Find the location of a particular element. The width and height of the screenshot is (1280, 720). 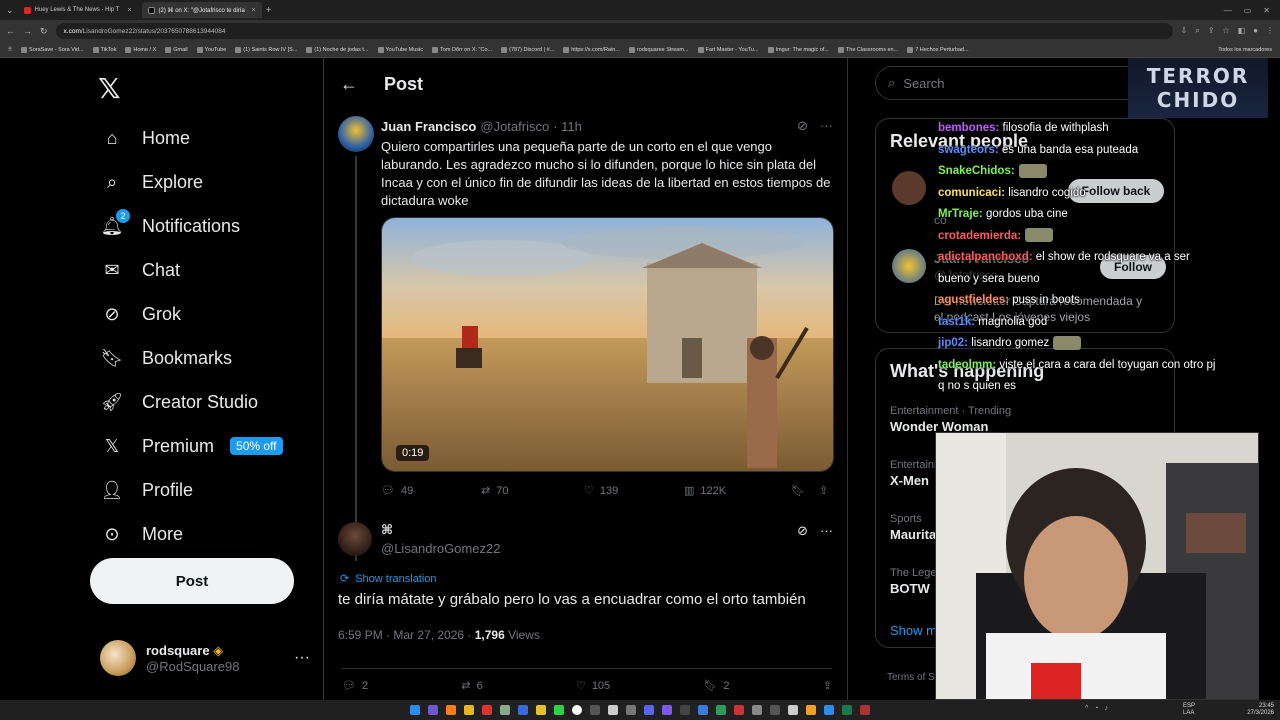

like-button: ♡ 105 is located at coordinates (593, 686).